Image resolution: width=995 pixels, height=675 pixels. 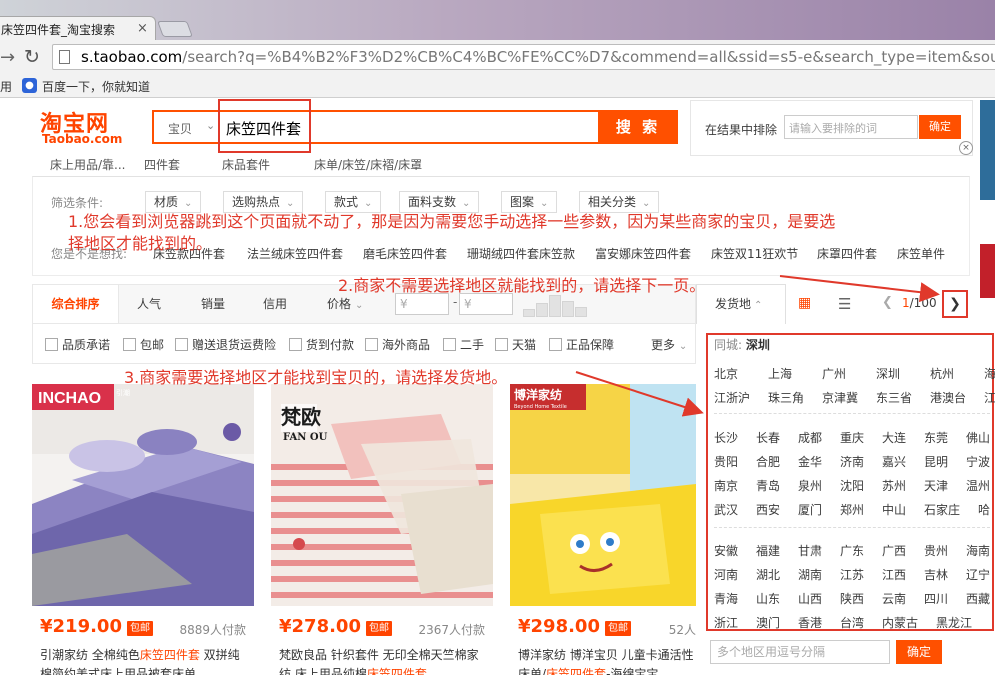 What do you see at coordinates (726, 598) in the screenshot?
I see `province-option: 青海` at bounding box center [726, 598].